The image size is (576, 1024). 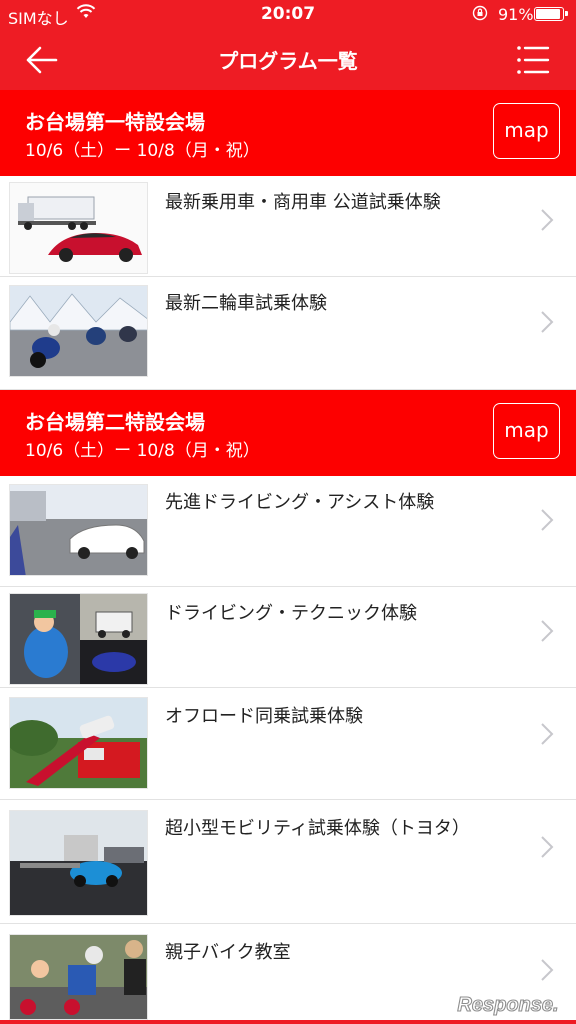 I want to click on watermark-text: Response., so click(x=507, y=1005).